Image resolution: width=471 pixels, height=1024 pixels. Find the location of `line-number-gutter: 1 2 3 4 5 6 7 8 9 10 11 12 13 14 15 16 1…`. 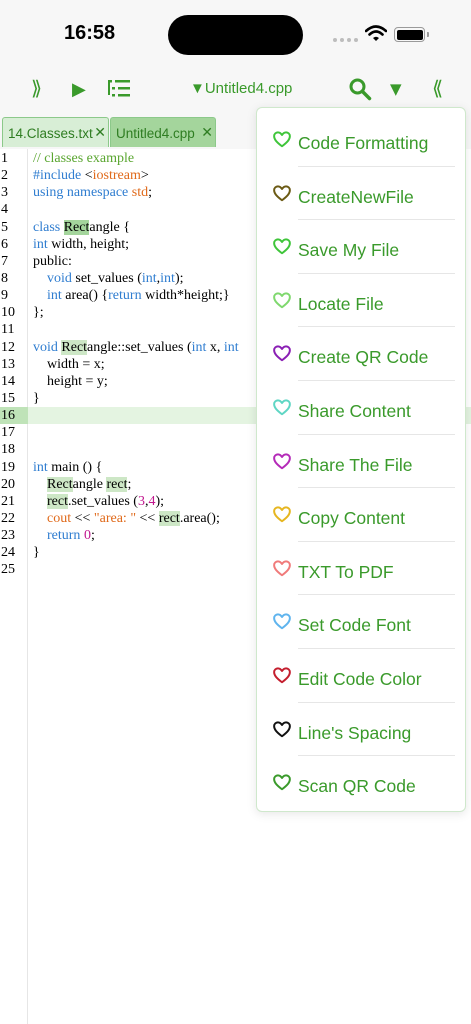

line-number-gutter: 1 2 3 4 5 6 7 8 9 10 11 12 13 14 15 16 1… is located at coordinates (14, 586).